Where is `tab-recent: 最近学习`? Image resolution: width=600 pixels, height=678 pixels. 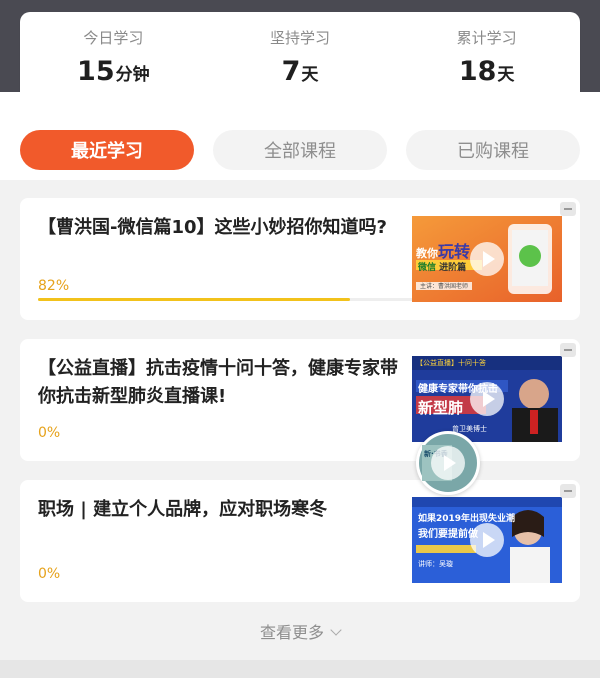
tab-recent: 最近学习 is located at coordinates (107, 150).